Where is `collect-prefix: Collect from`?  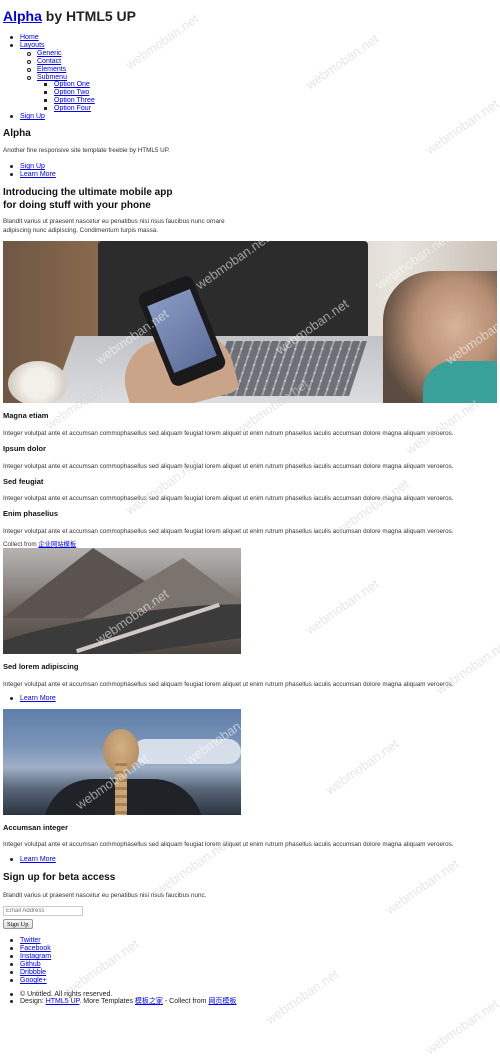
collect-prefix: Collect from is located at coordinates (21, 544).